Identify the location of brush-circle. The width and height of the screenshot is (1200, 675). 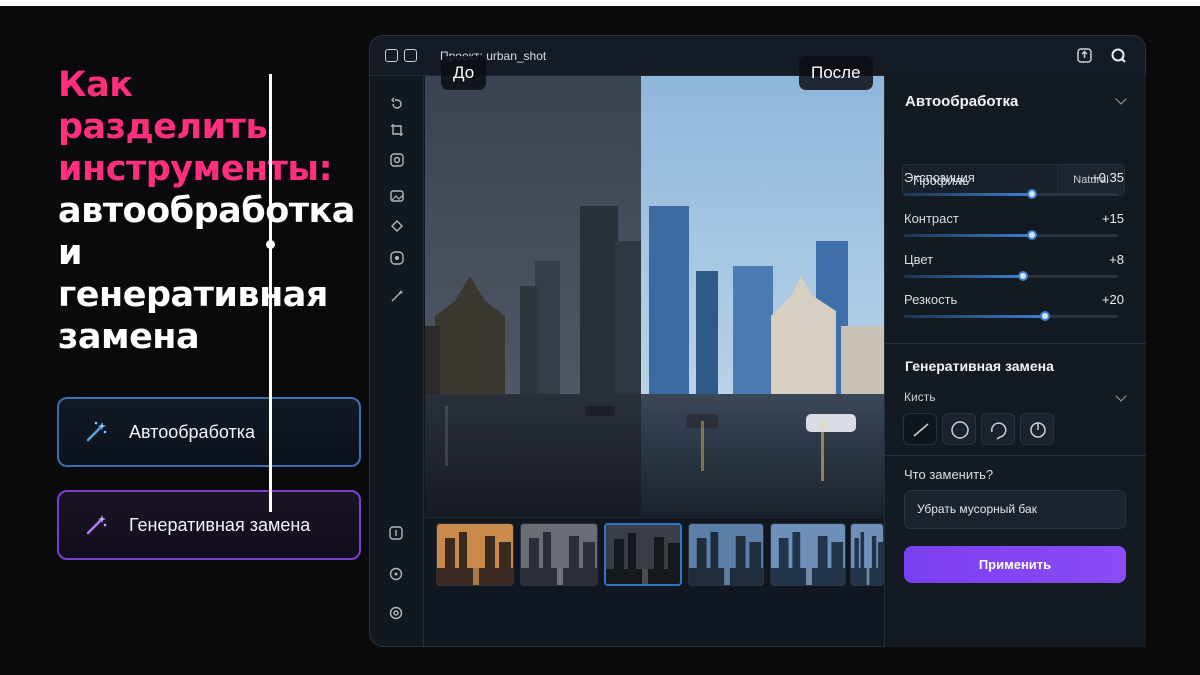
(959, 429).